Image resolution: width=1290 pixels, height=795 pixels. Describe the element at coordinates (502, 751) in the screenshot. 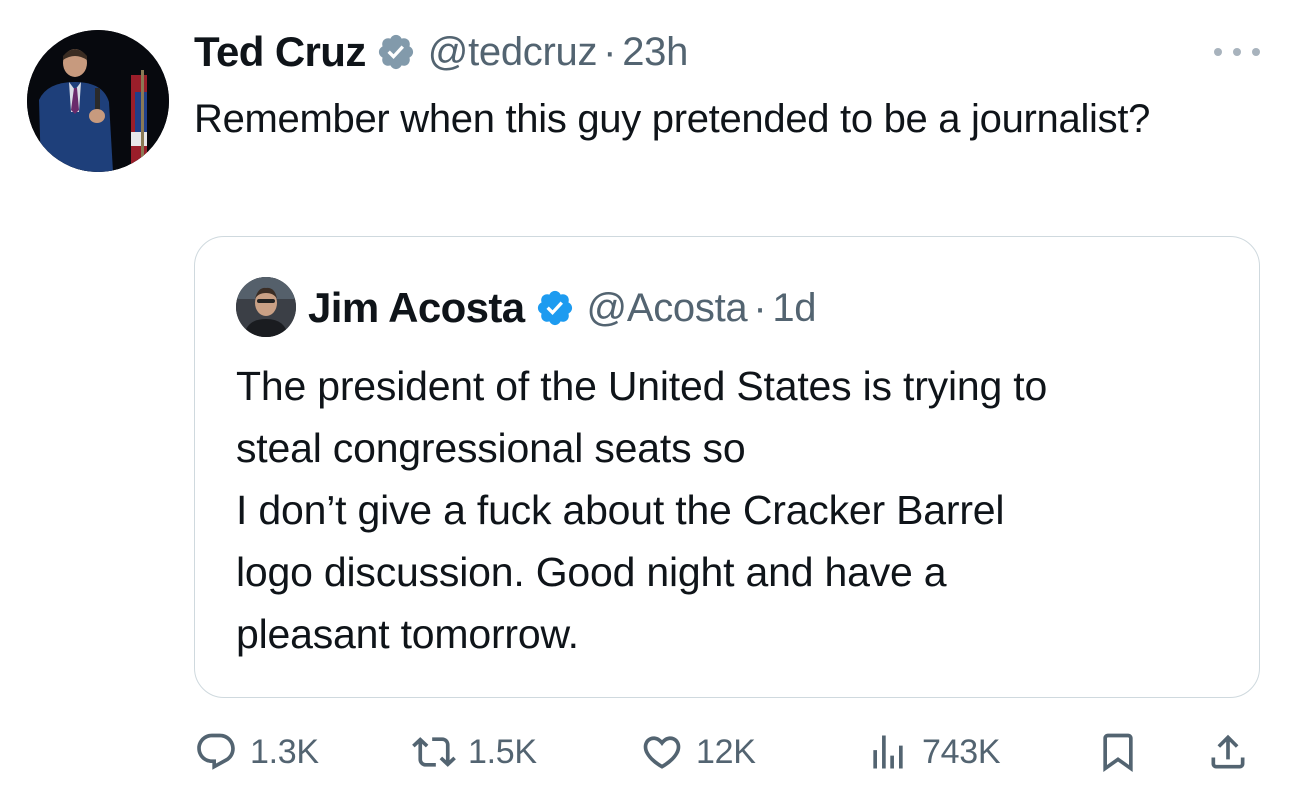

I see `repost-count: 1.5K` at that location.